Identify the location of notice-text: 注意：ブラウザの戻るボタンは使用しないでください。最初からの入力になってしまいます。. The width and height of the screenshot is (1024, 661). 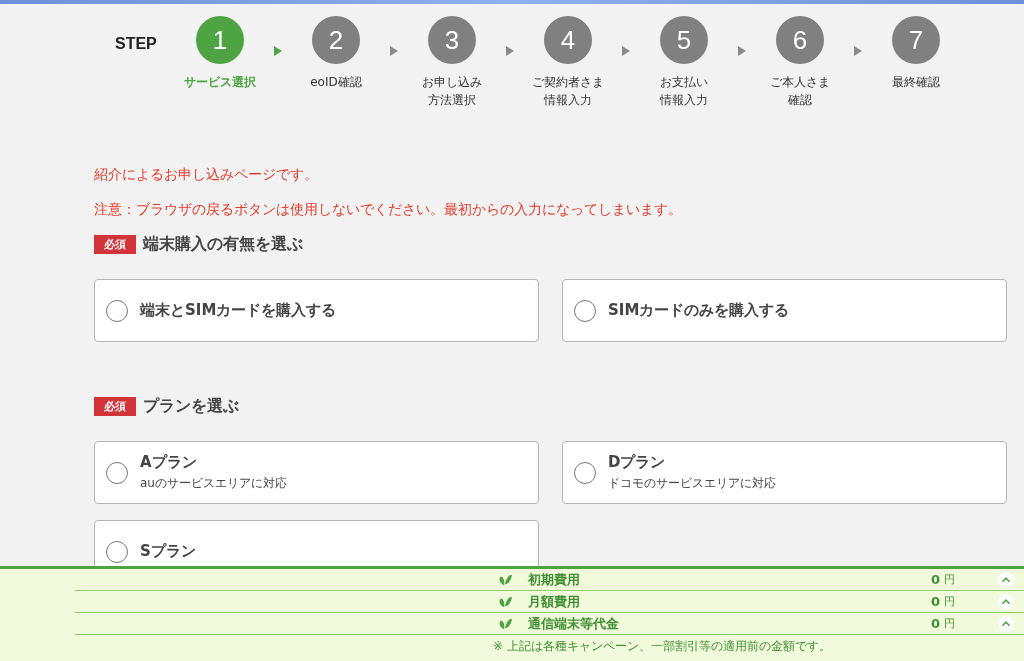
(388, 209).